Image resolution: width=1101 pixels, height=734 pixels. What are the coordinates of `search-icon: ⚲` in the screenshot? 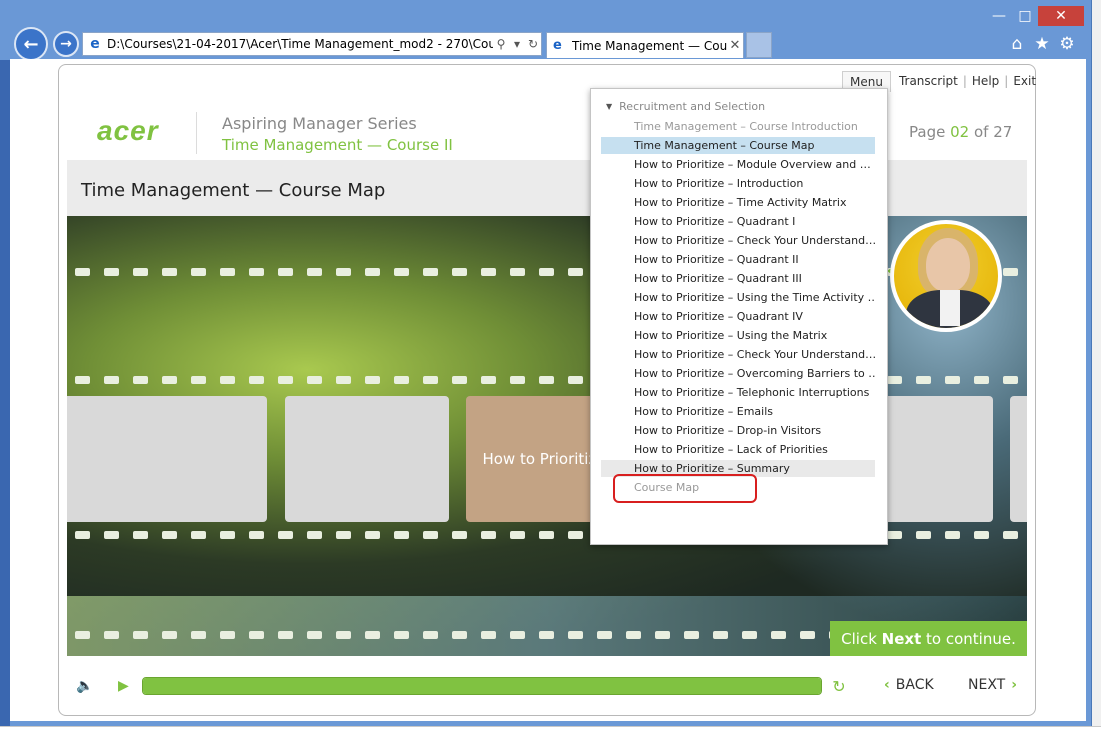 It's located at (501, 44).